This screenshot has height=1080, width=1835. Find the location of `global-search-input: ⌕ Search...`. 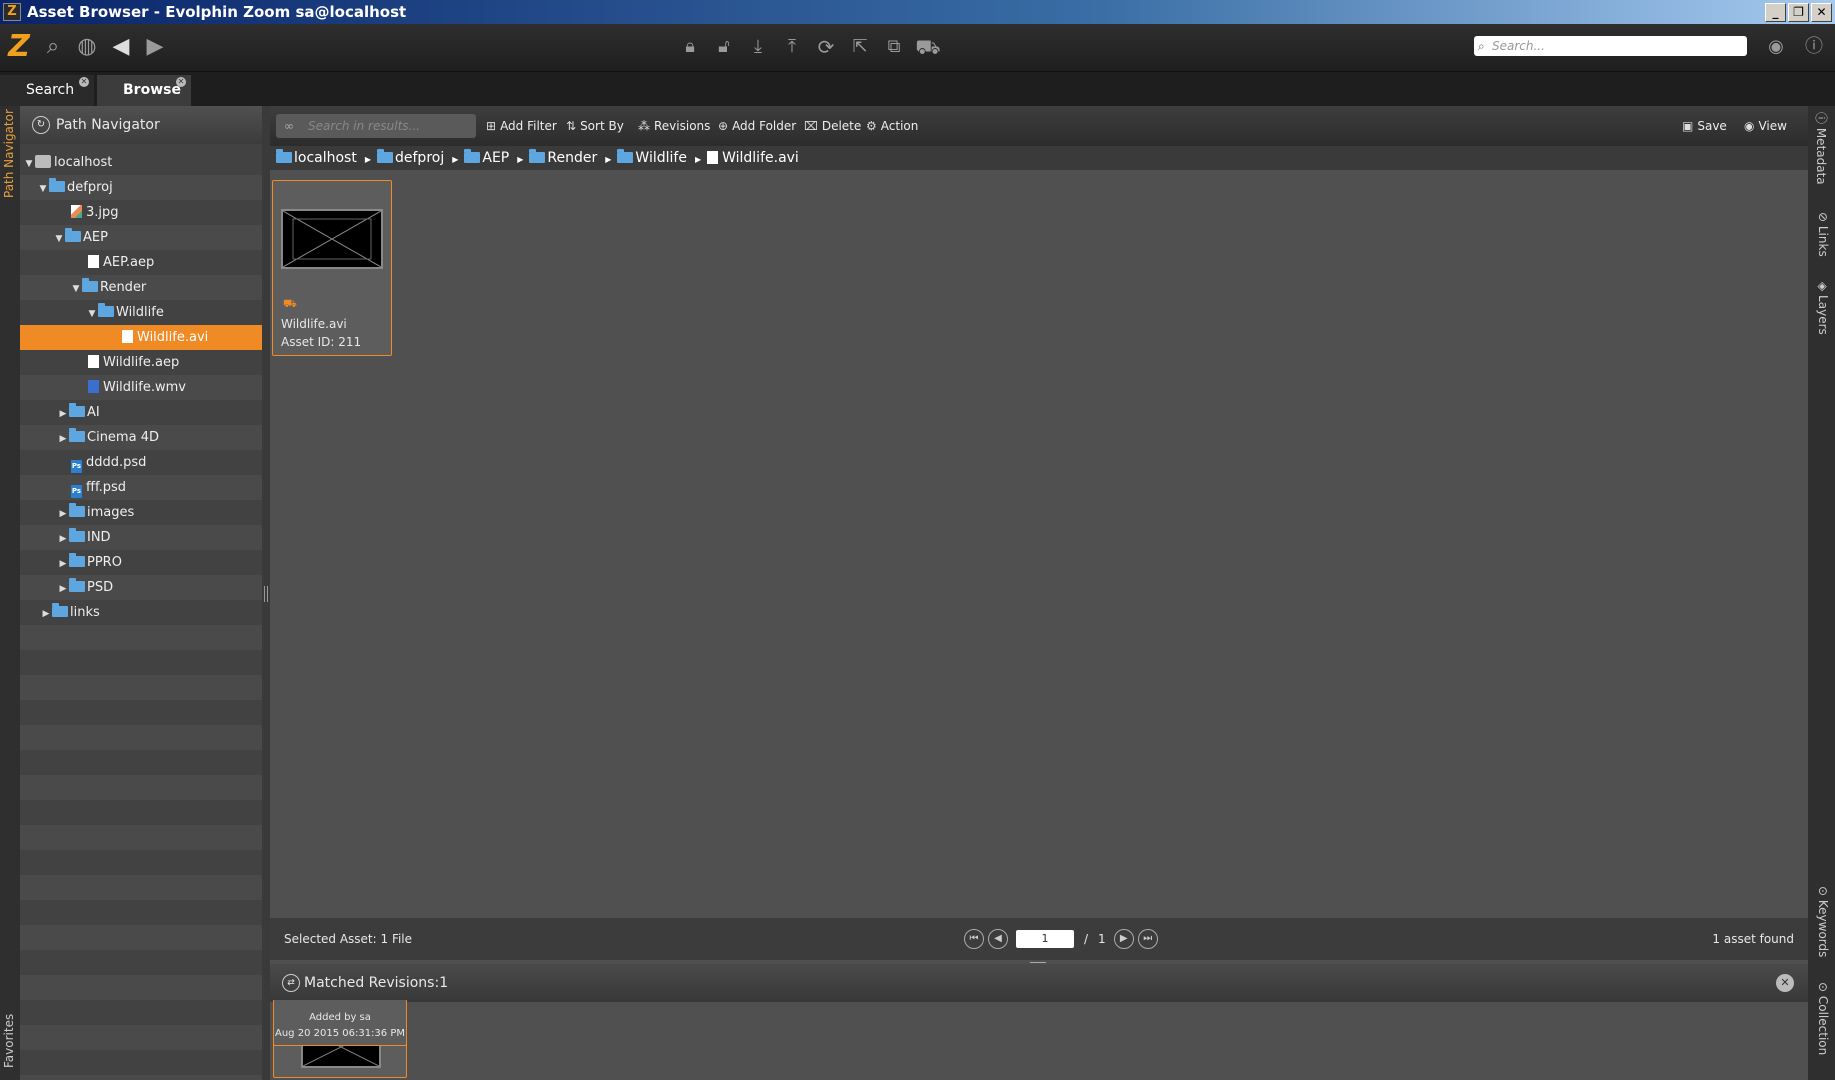

global-search-input: ⌕ Search... is located at coordinates (1610, 46).